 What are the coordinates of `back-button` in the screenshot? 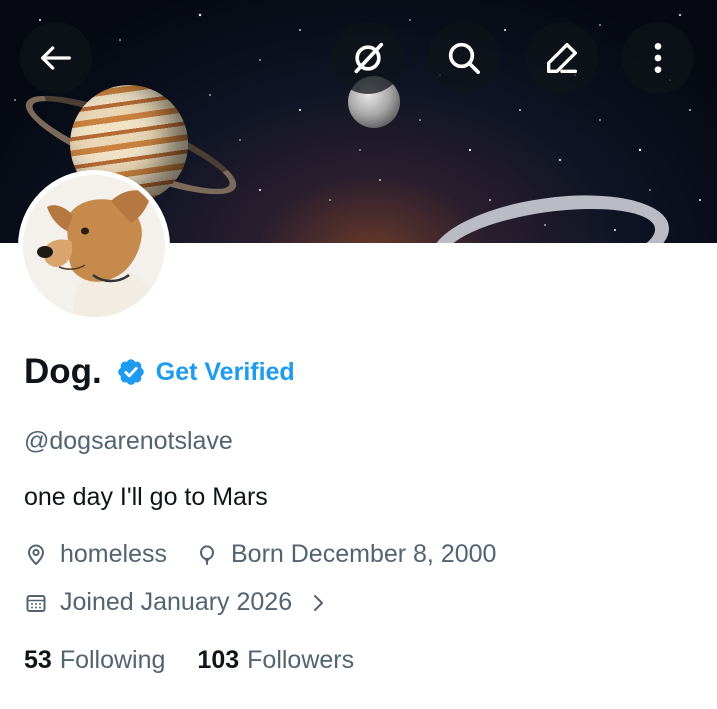 It's located at (56, 58).